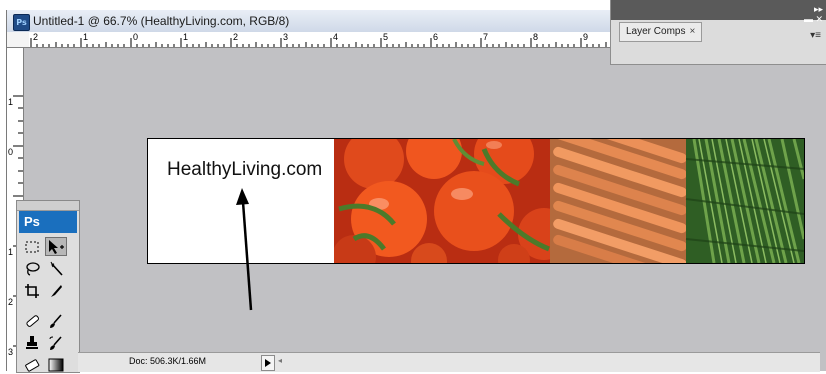 This screenshot has width=826, height=374. I want to click on brush-tool-icon, so click(56, 320).